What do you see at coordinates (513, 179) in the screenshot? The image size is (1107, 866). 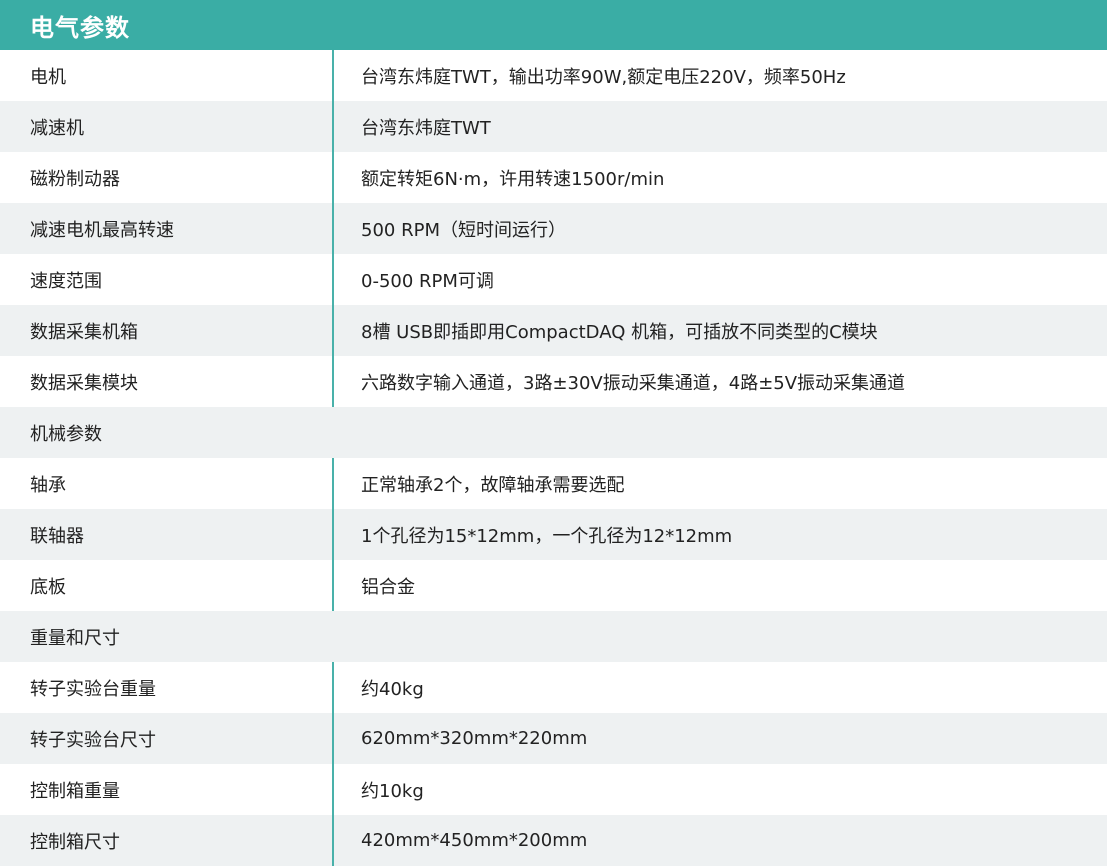 I see `spec-value: 额定转矩6N·m，许用转速1500r/min` at bounding box center [513, 179].